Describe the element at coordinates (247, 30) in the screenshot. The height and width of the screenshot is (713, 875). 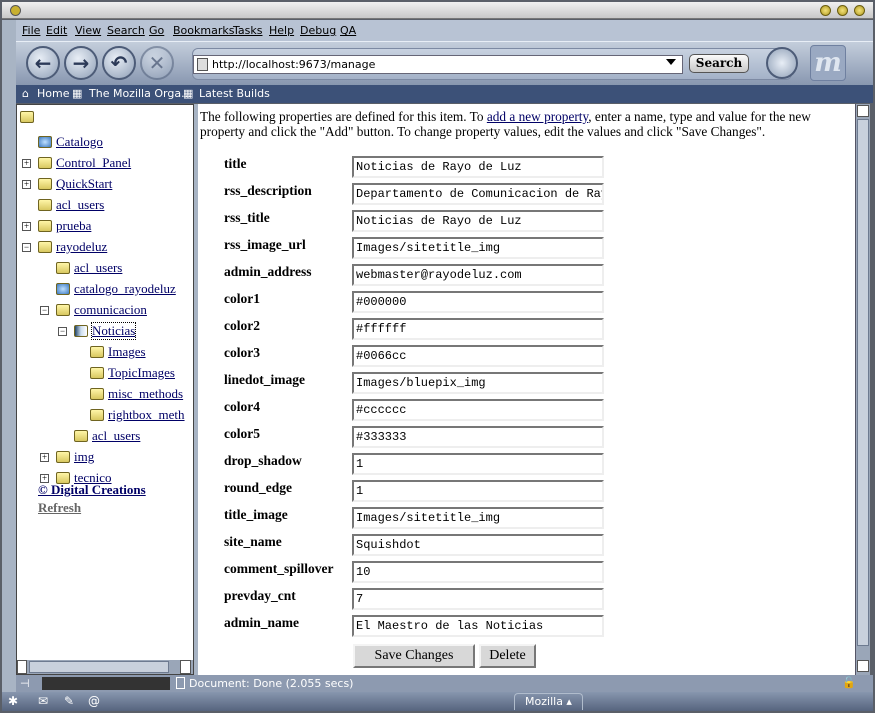
I see `menu-tasks: Tasks` at that location.